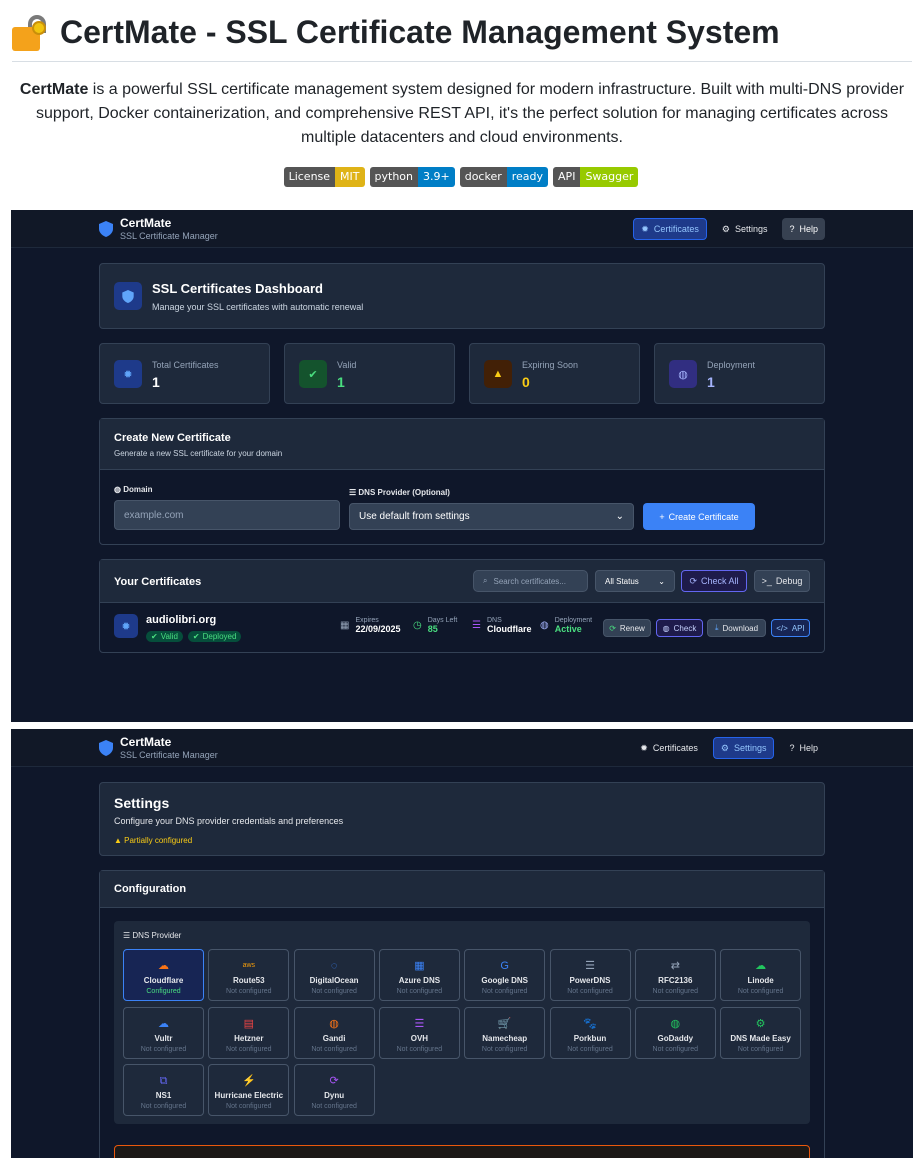  I want to click on provider-rfc2136: ⇄ RFC2136 Not configured, so click(675, 975).